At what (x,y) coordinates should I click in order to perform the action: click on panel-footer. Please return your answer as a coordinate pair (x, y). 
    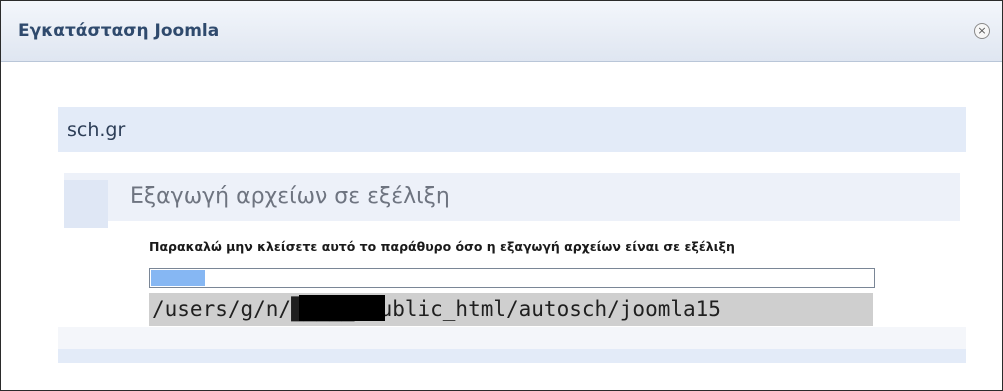
    Looking at the image, I should click on (512, 356).